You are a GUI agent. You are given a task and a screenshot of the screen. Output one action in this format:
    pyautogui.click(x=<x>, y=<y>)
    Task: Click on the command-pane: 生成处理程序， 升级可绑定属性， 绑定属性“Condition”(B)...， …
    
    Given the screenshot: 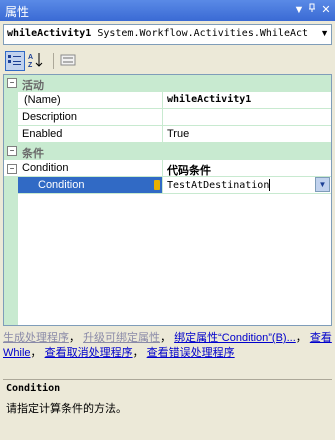 What is the action you would take?
    pyautogui.click(x=167, y=354)
    